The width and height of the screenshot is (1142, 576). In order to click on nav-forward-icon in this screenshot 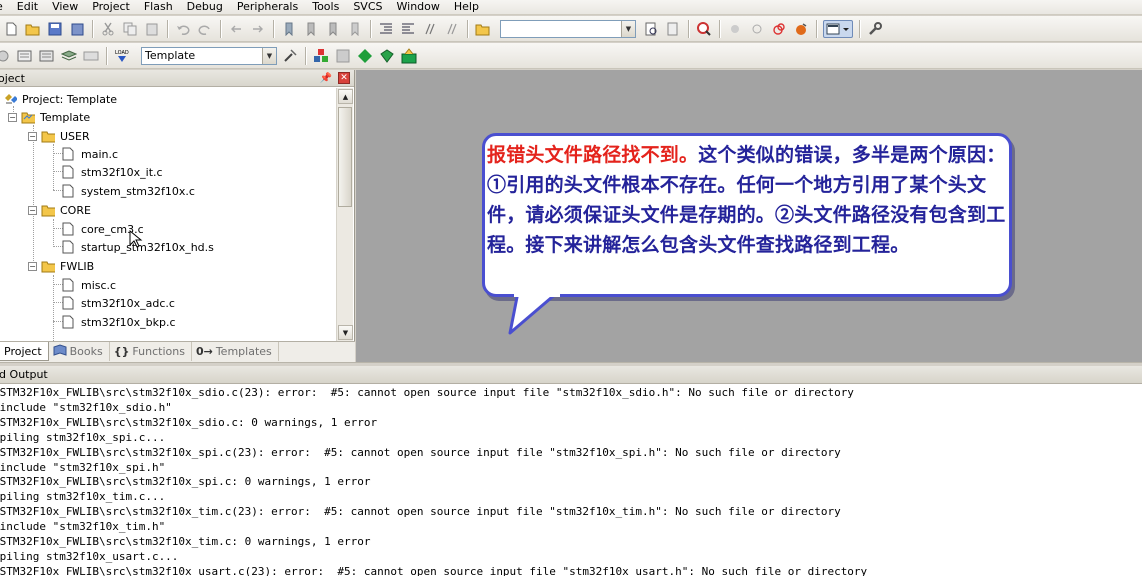, I will do `click(258, 29)`.